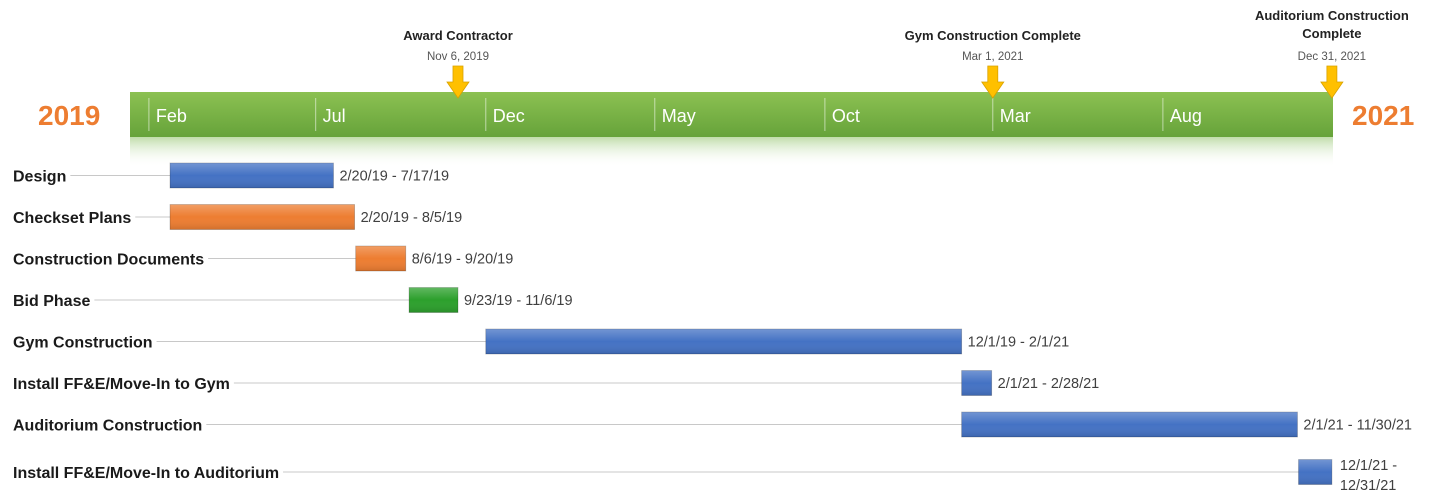  Describe the element at coordinates (993, 35) in the screenshot. I see `milestone-title: Gym Construction Complete` at that location.